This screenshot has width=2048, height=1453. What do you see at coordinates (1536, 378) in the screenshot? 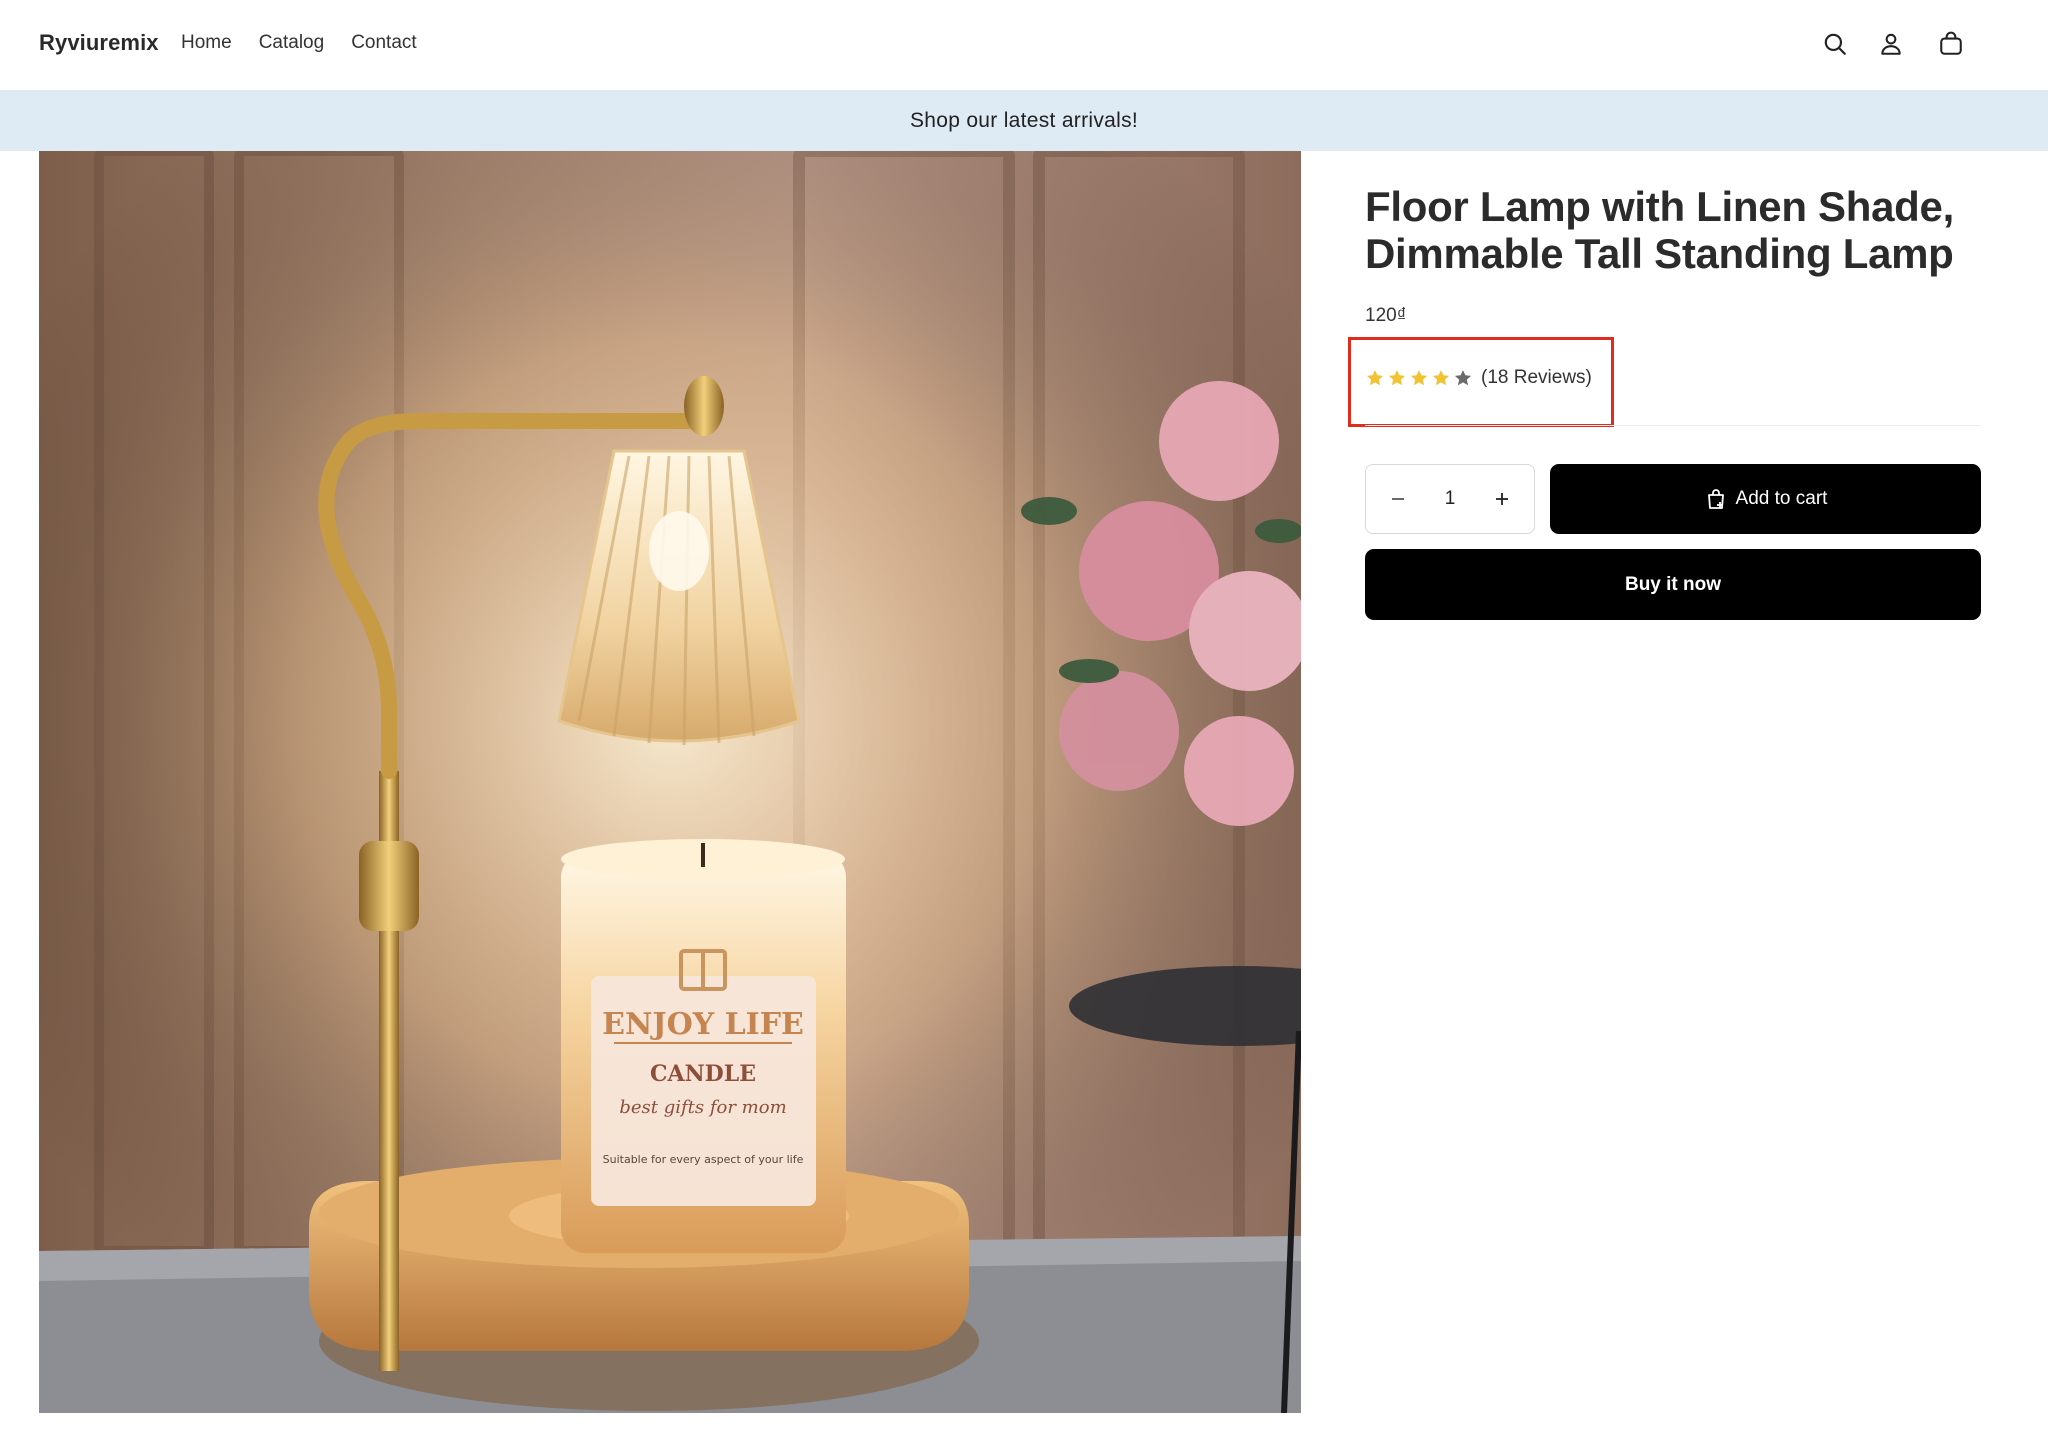
I see `reviews-count: (18 Reviews)` at bounding box center [1536, 378].